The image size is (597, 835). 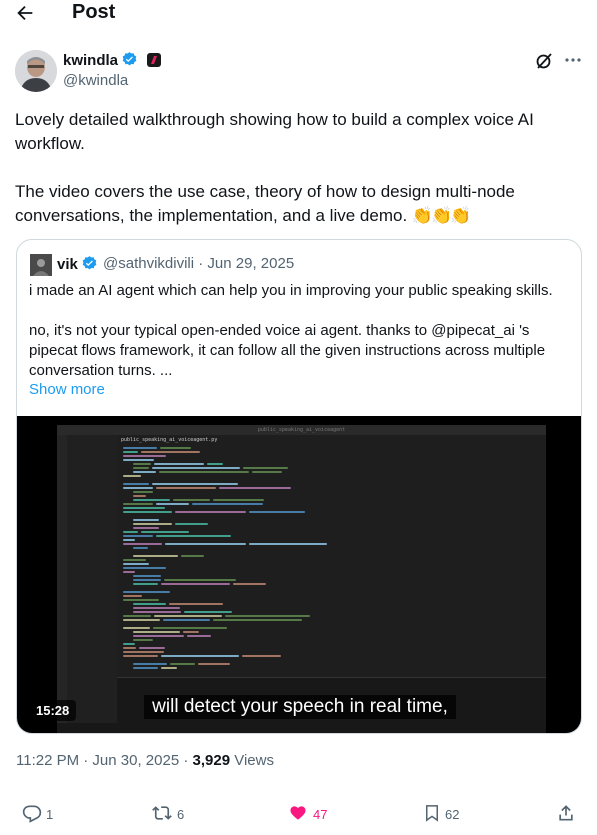 What do you see at coordinates (67, 264) in the screenshot?
I see `quote-author-name: vik` at bounding box center [67, 264].